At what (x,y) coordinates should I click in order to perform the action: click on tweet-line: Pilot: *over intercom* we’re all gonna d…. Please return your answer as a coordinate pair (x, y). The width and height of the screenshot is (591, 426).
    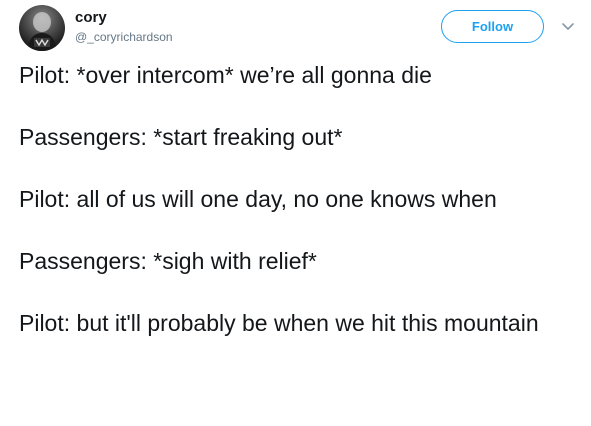
    Looking at the image, I should click on (225, 75).